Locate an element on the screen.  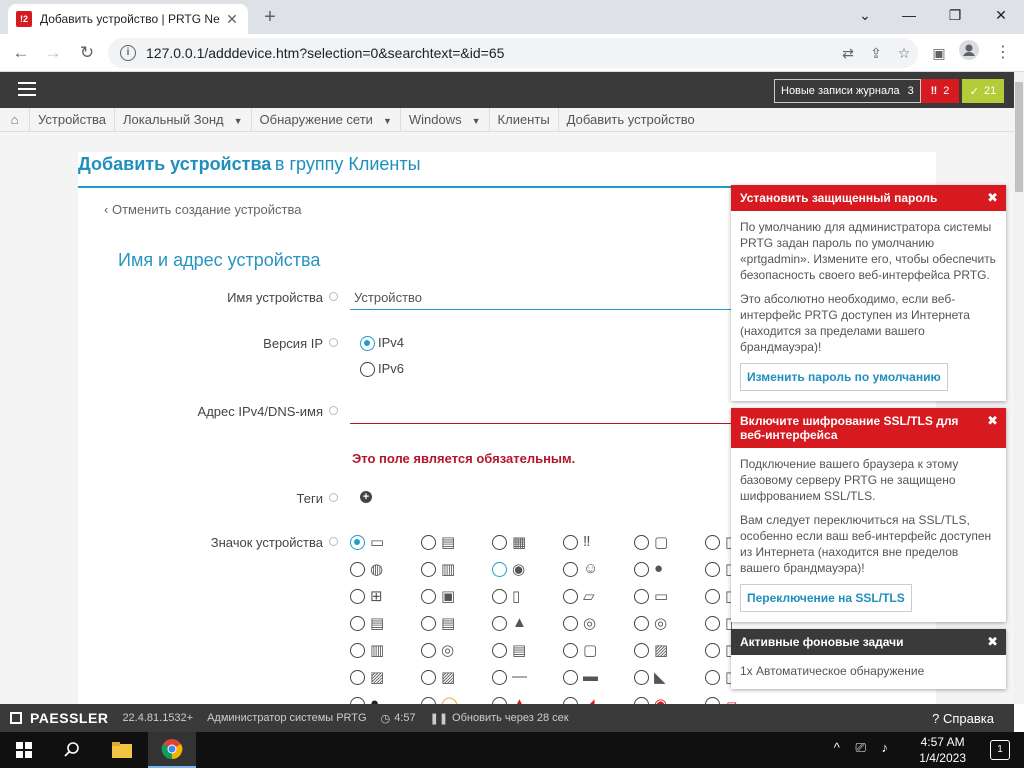
search-icon is located at coordinates (72, 750).